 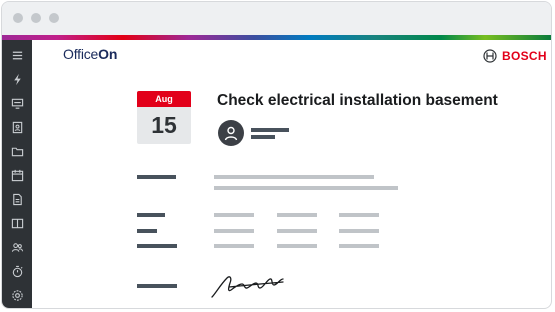 What do you see at coordinates (17, 199) in the screenshot?
I see `document-icon` at bounding box center [17, 199].